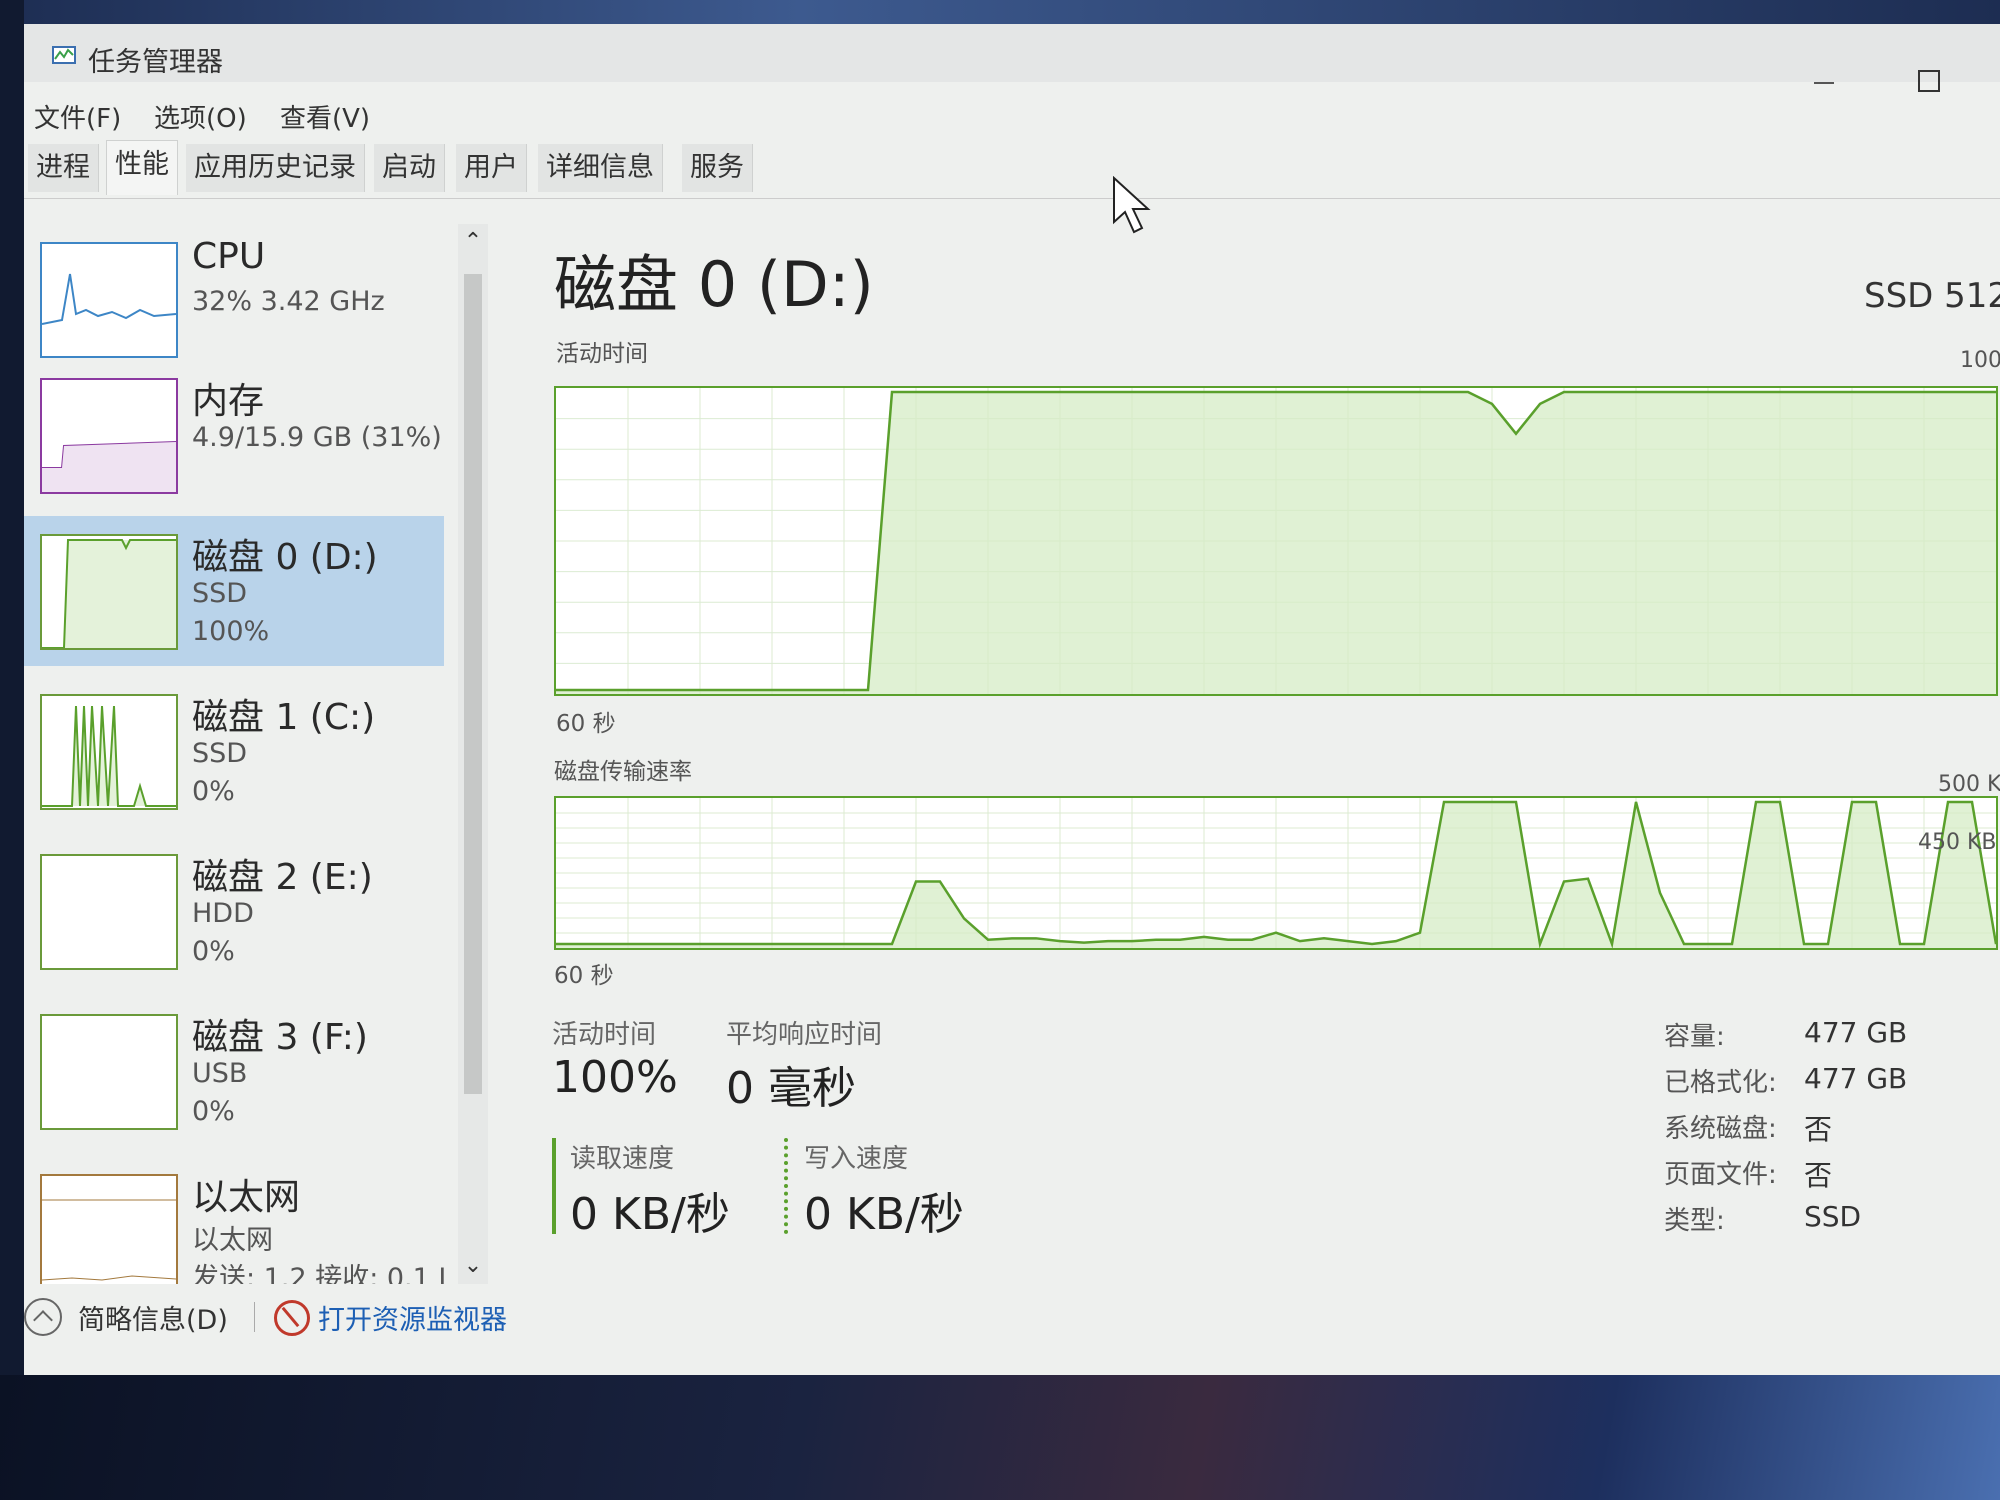  What do you see at coordinates (280, 1037) in the screenshot?
I see `sidebar-item-label: 磁盘 3 (F:)` at bounding box center [280, 1037].